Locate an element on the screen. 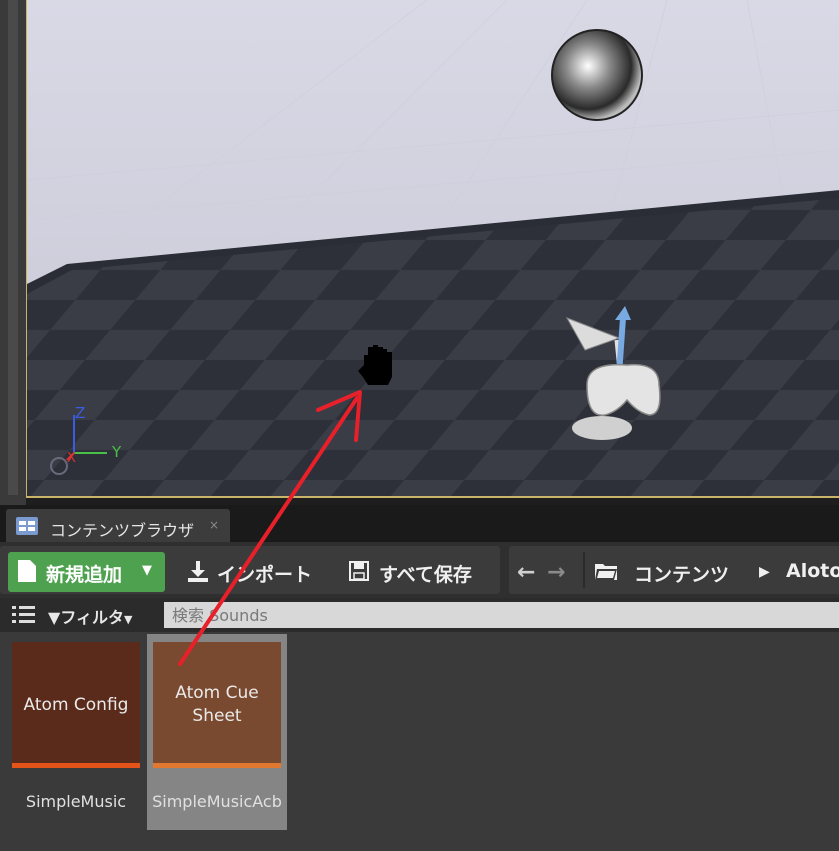 This screenshot has width=839, height=851. download-icon is located at coordinates (198, 571).